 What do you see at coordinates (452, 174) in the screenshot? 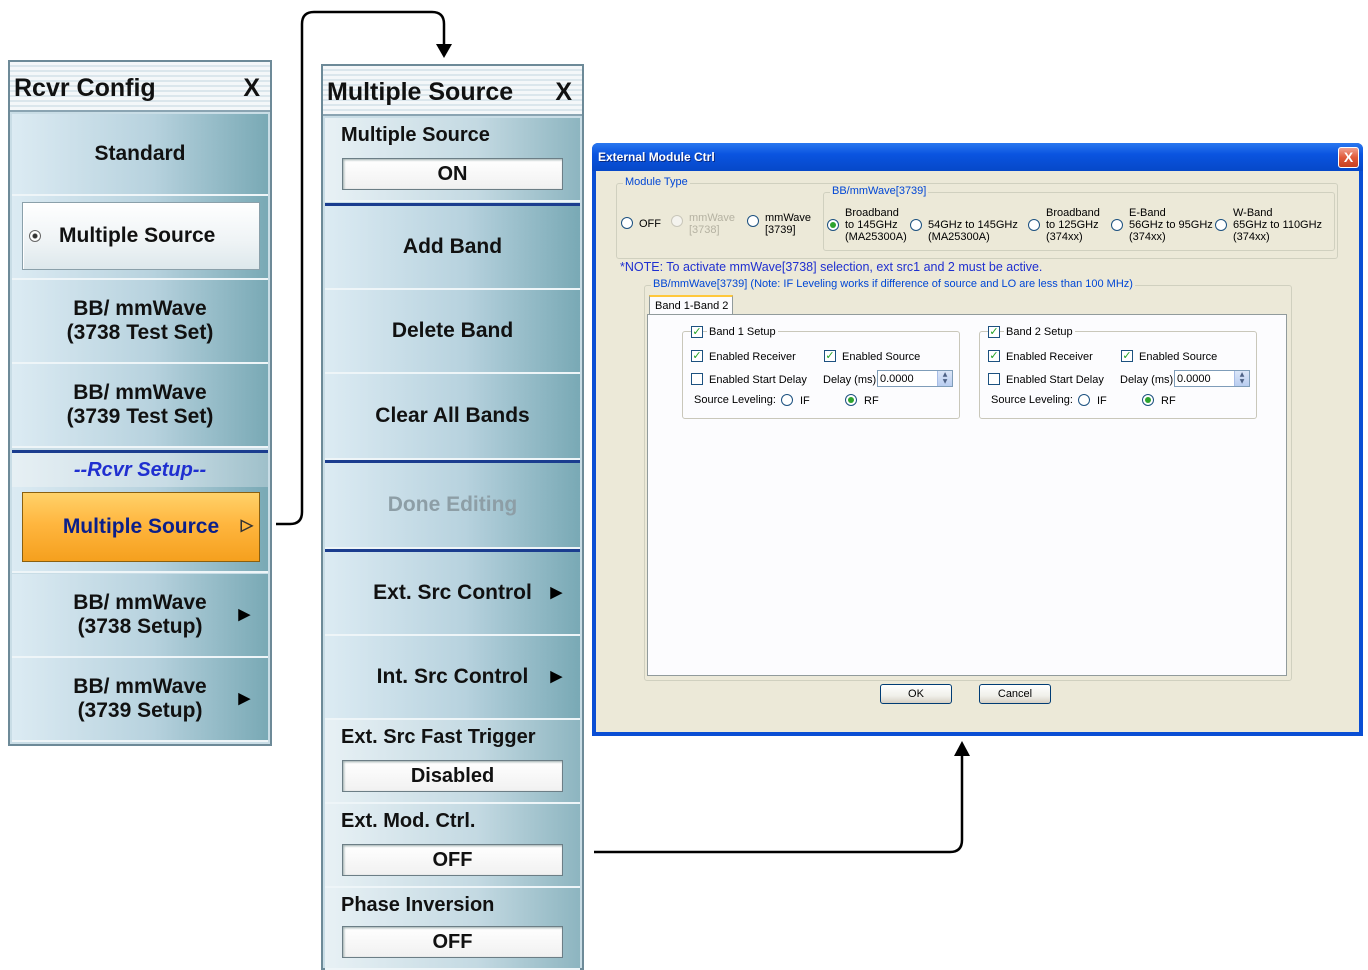
I see `field-value: ON` at bounding box center [452, 174].